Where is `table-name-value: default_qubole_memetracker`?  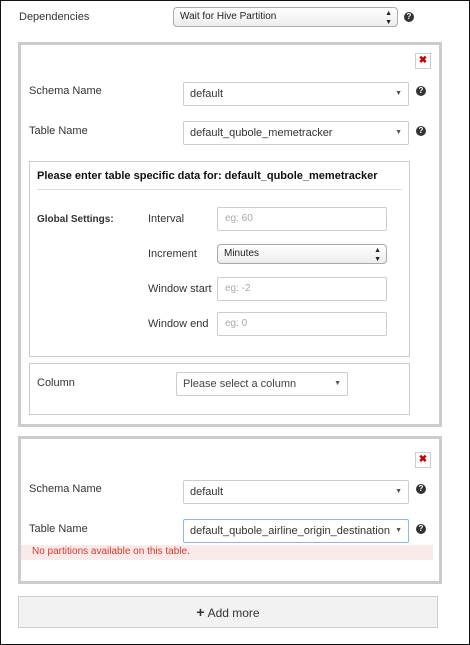
table-name-value: default_qubole_memetracker is located at coordinates (261, 133).